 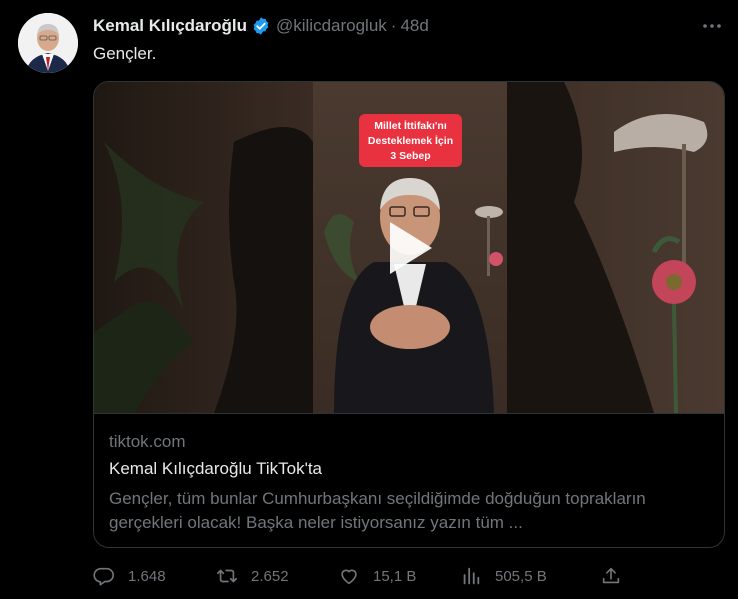 I want to click on tweet-text: Gençler., so click(x=125, y=53).